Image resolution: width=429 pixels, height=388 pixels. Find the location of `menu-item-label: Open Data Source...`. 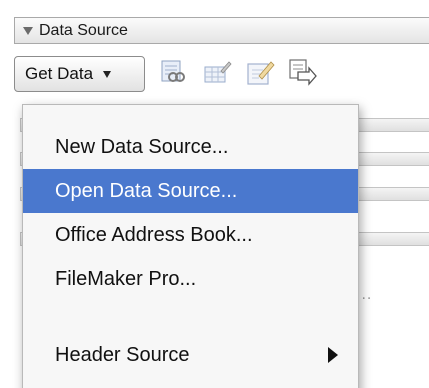

menu-item-label: Open Data Source... is located at coordinates (146, 190).